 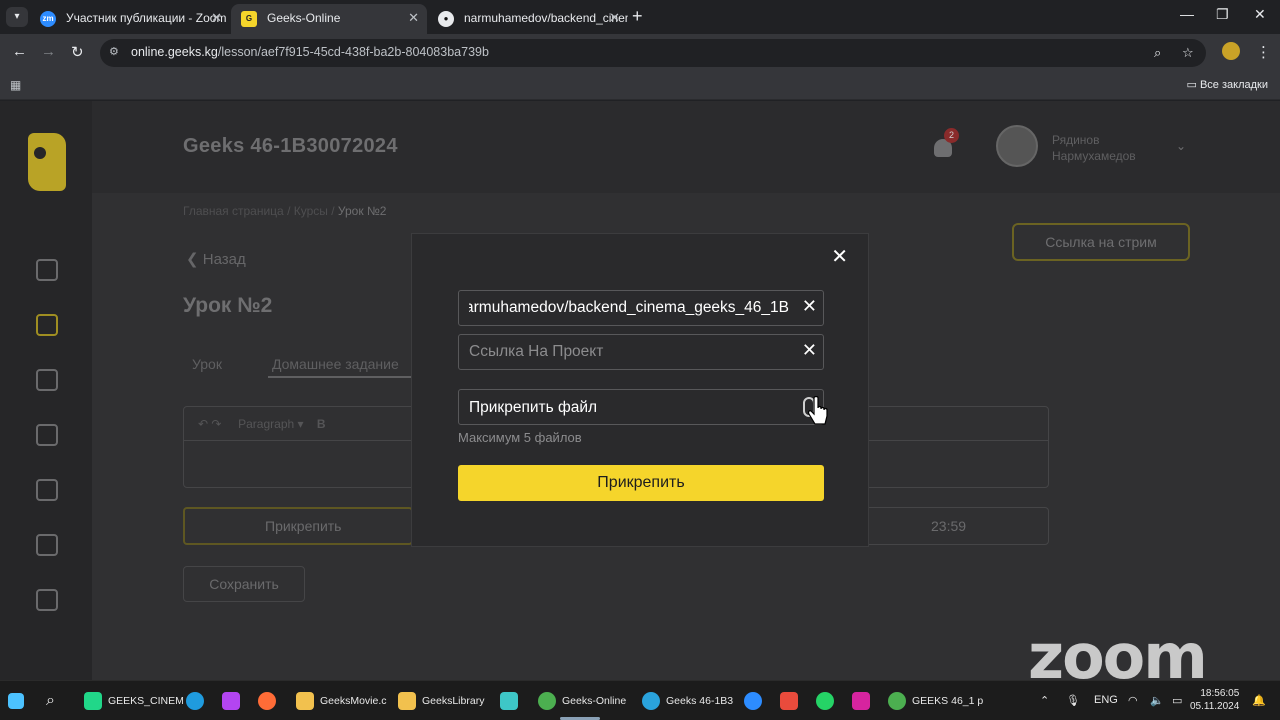 I want to click on all-bookmarks-label: Все закладки, so click(x=1233, y=85).